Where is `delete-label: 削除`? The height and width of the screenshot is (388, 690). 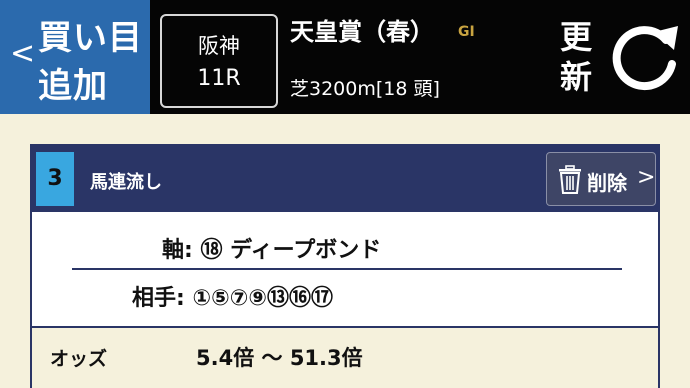
delete-label: 削除 is located at coordinates (607, 183).